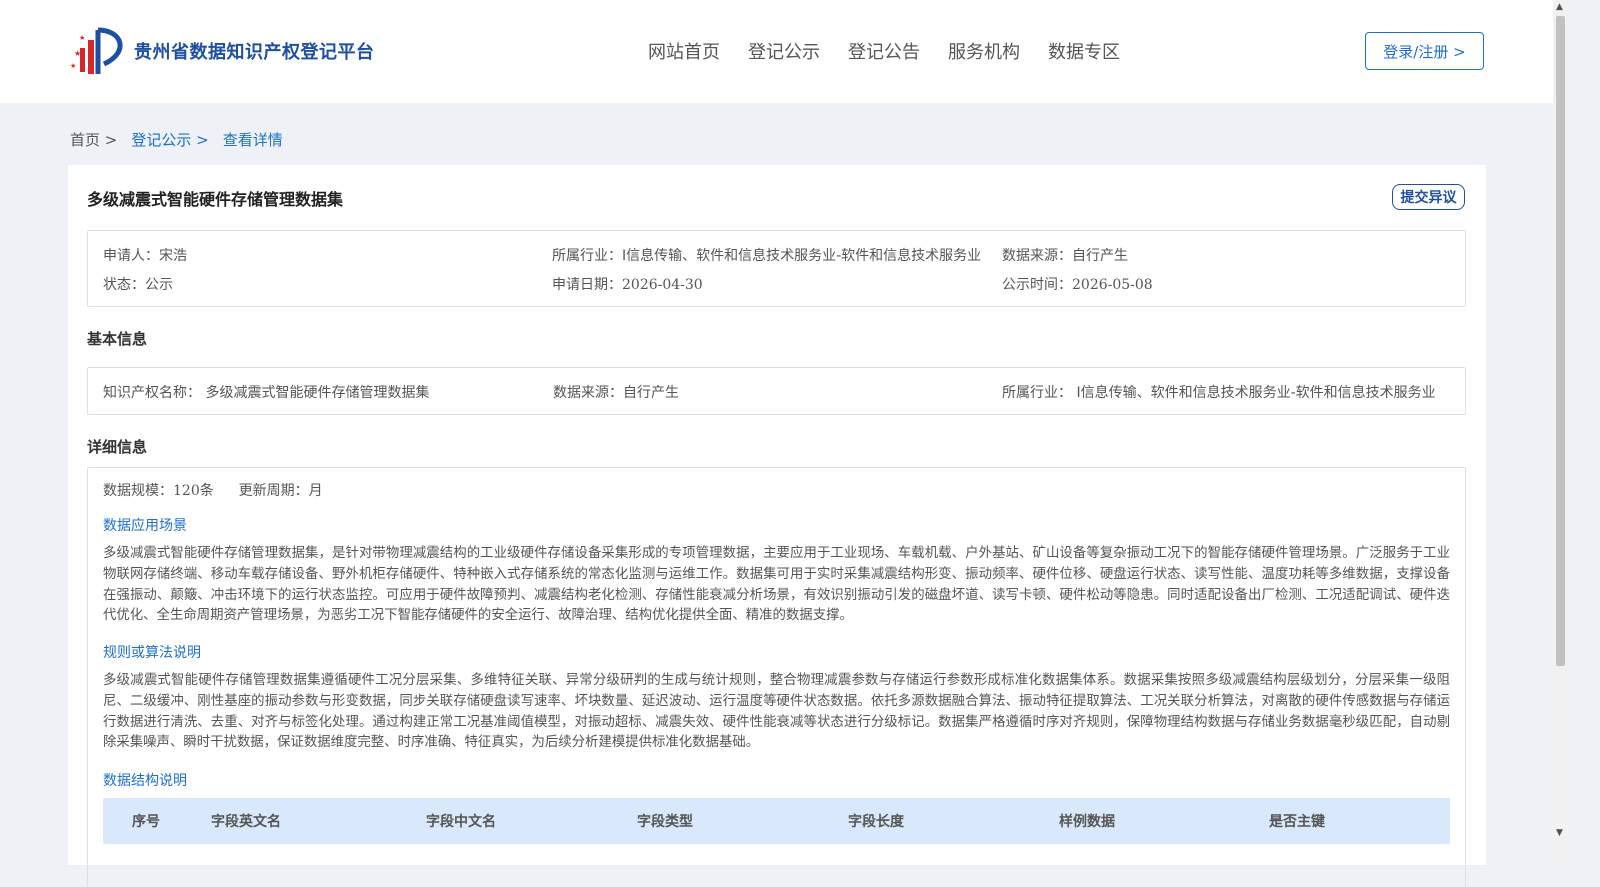 The image size is (1600, 887). Describe the element at coordinates (587, 285) in the screenshot. I see `apply-date-label: 申请日期：` at that location.